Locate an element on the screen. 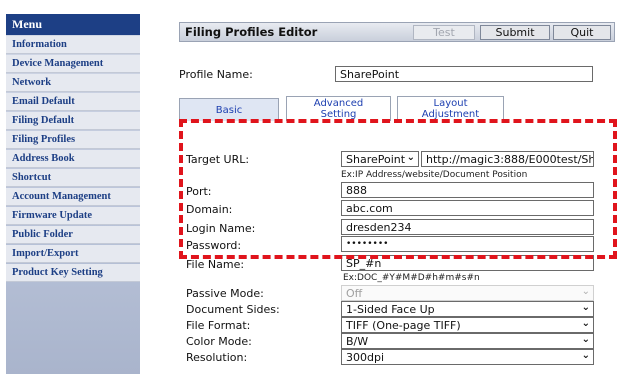 The image size is (619, 374). domain-label: Domain: is located at coordinates (209, 209).